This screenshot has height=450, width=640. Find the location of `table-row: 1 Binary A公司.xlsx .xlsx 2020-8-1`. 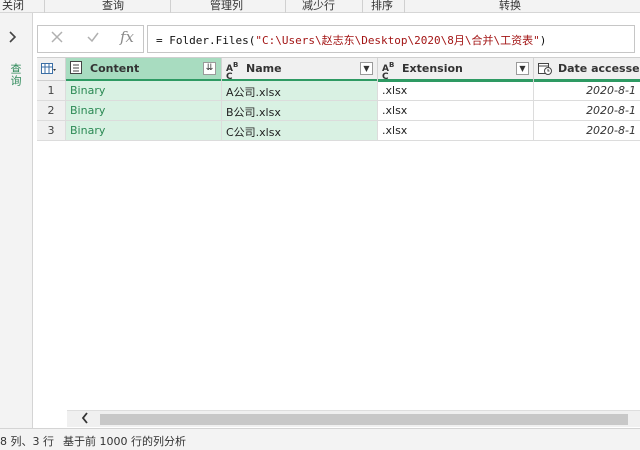

table-row: 1 Binary A公司.xlsx .xlsx 2020-8-1 is located at coordinates (338, 91).